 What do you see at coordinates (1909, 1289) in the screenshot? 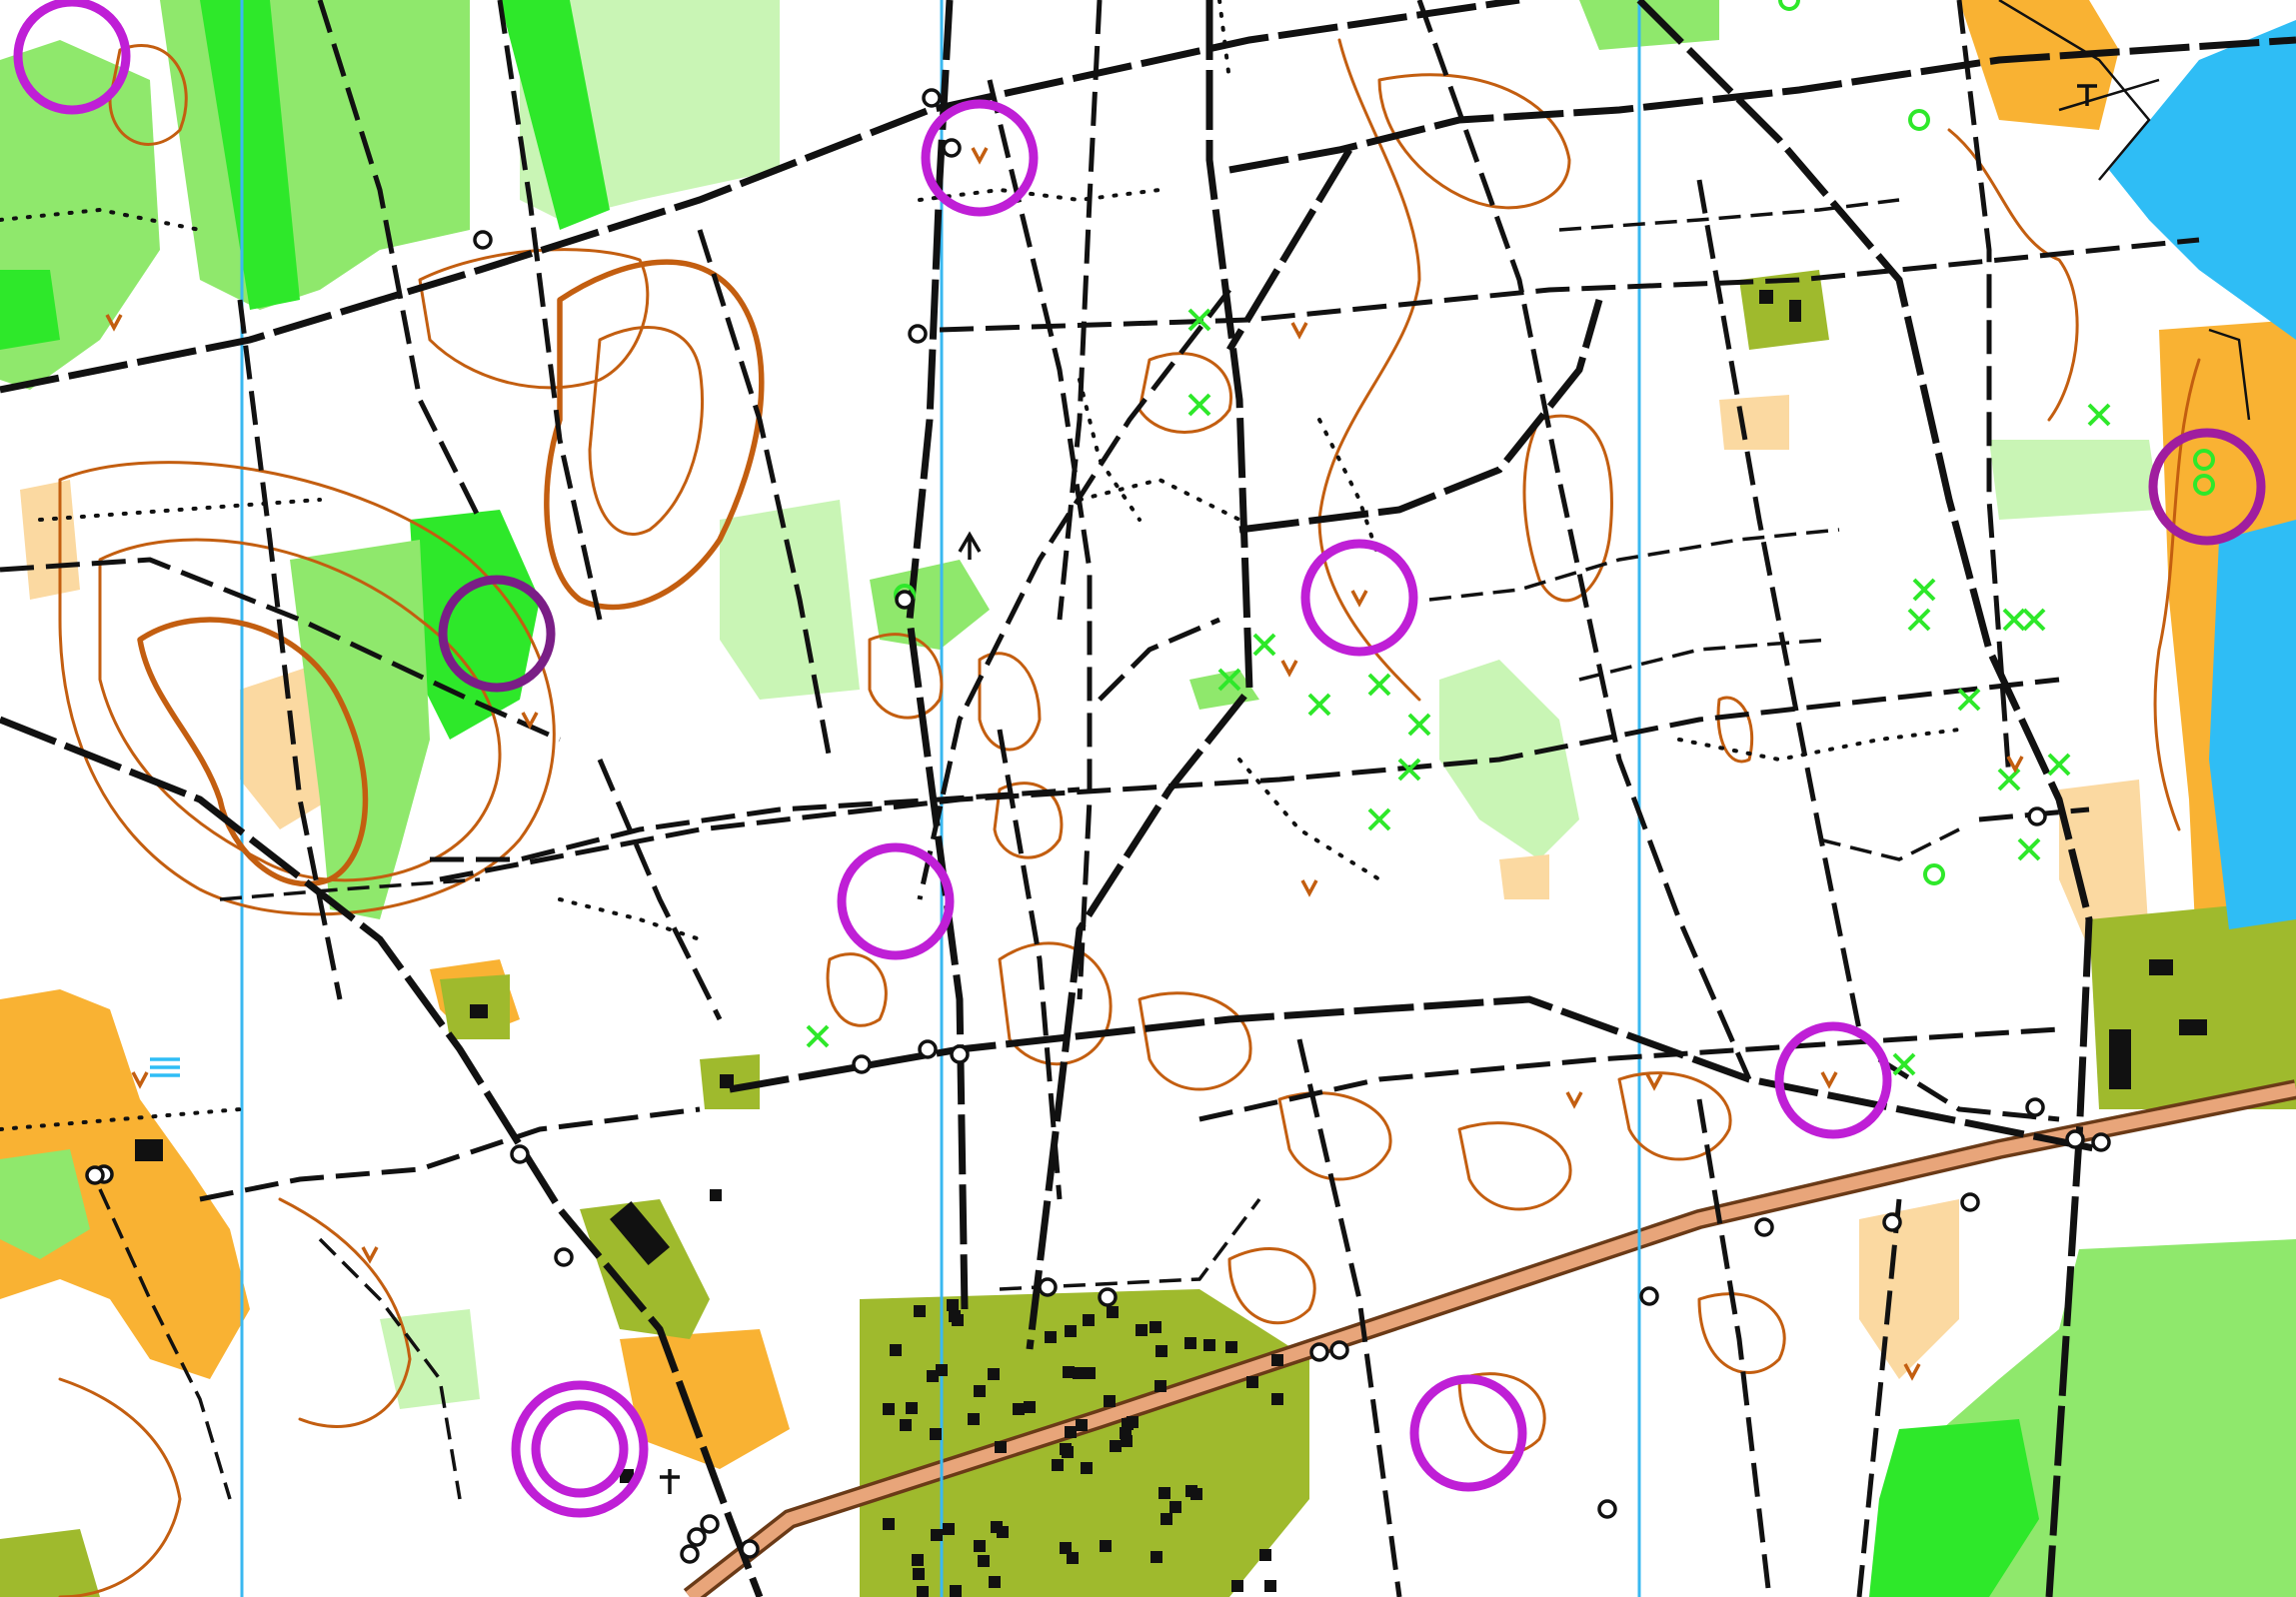
I see `rough-open-area` at bounding box center [1909, 1289].